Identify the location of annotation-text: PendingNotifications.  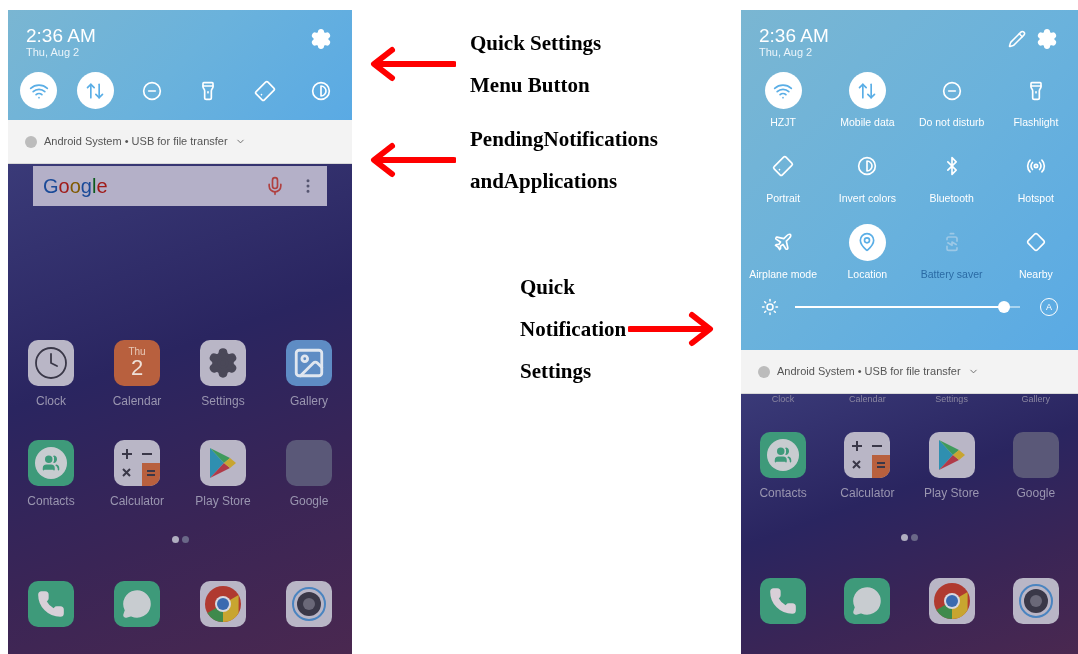
(564, 139).